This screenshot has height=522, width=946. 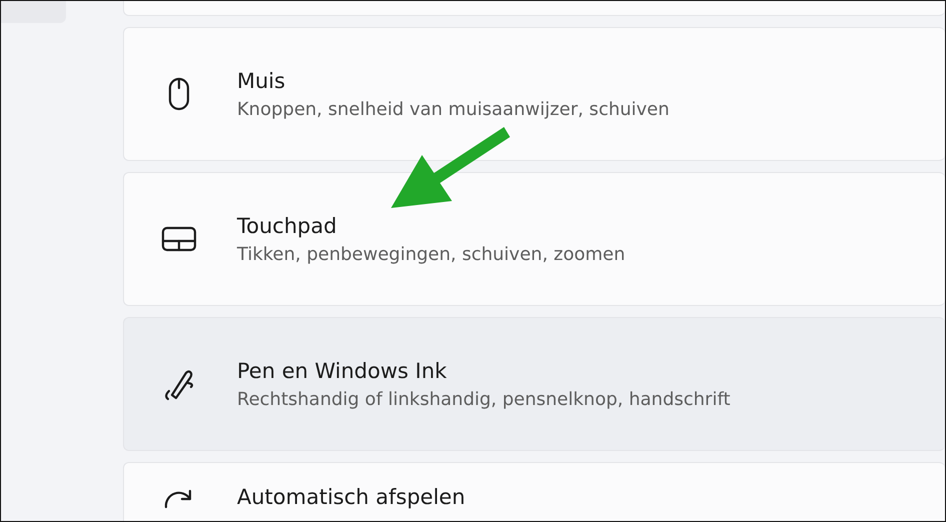 I want to click on sidebar-item, so click(x=33, y=12).